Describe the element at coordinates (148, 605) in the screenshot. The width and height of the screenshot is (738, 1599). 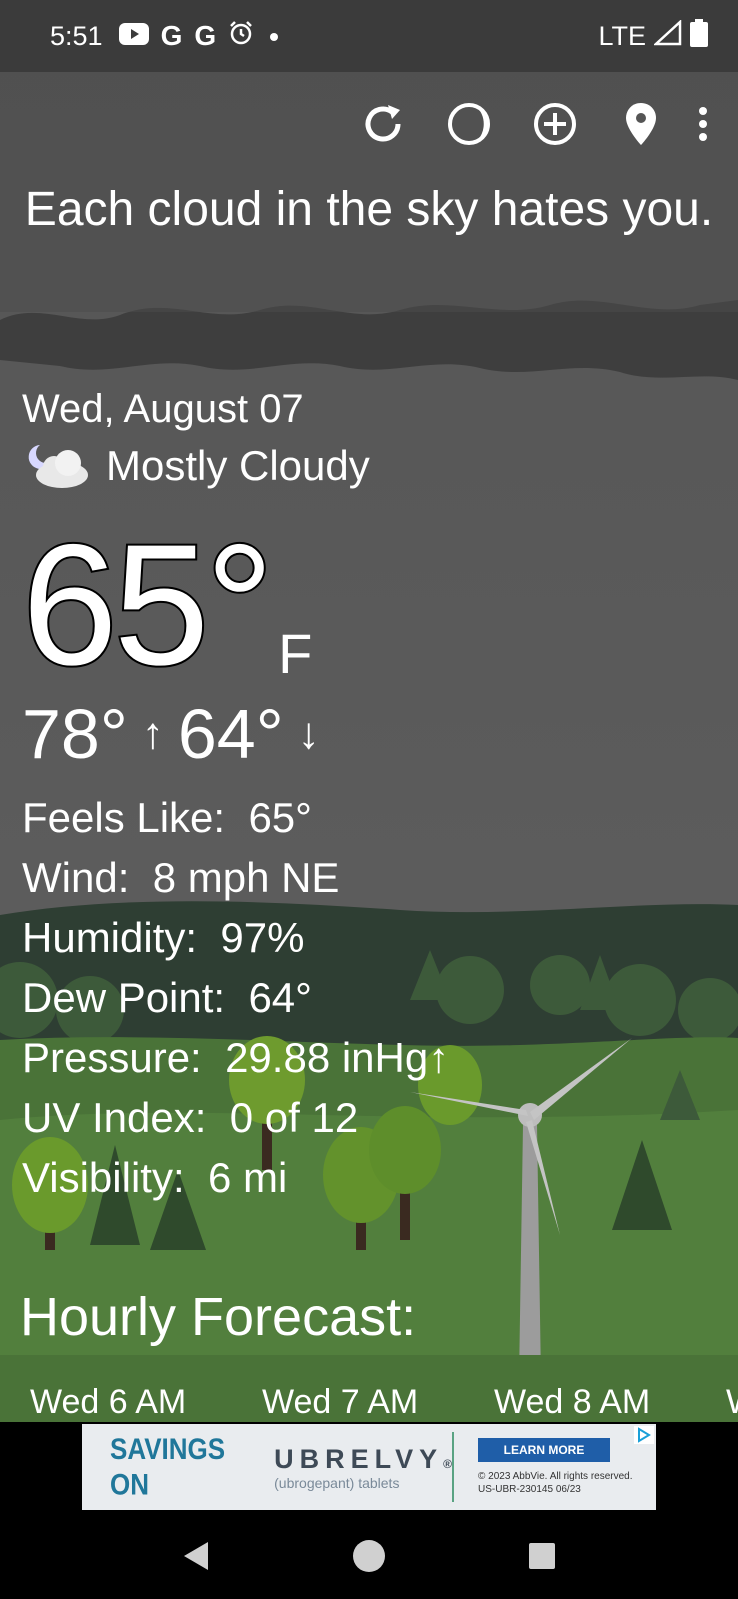
I see `current-temperature: 65°` at that location.